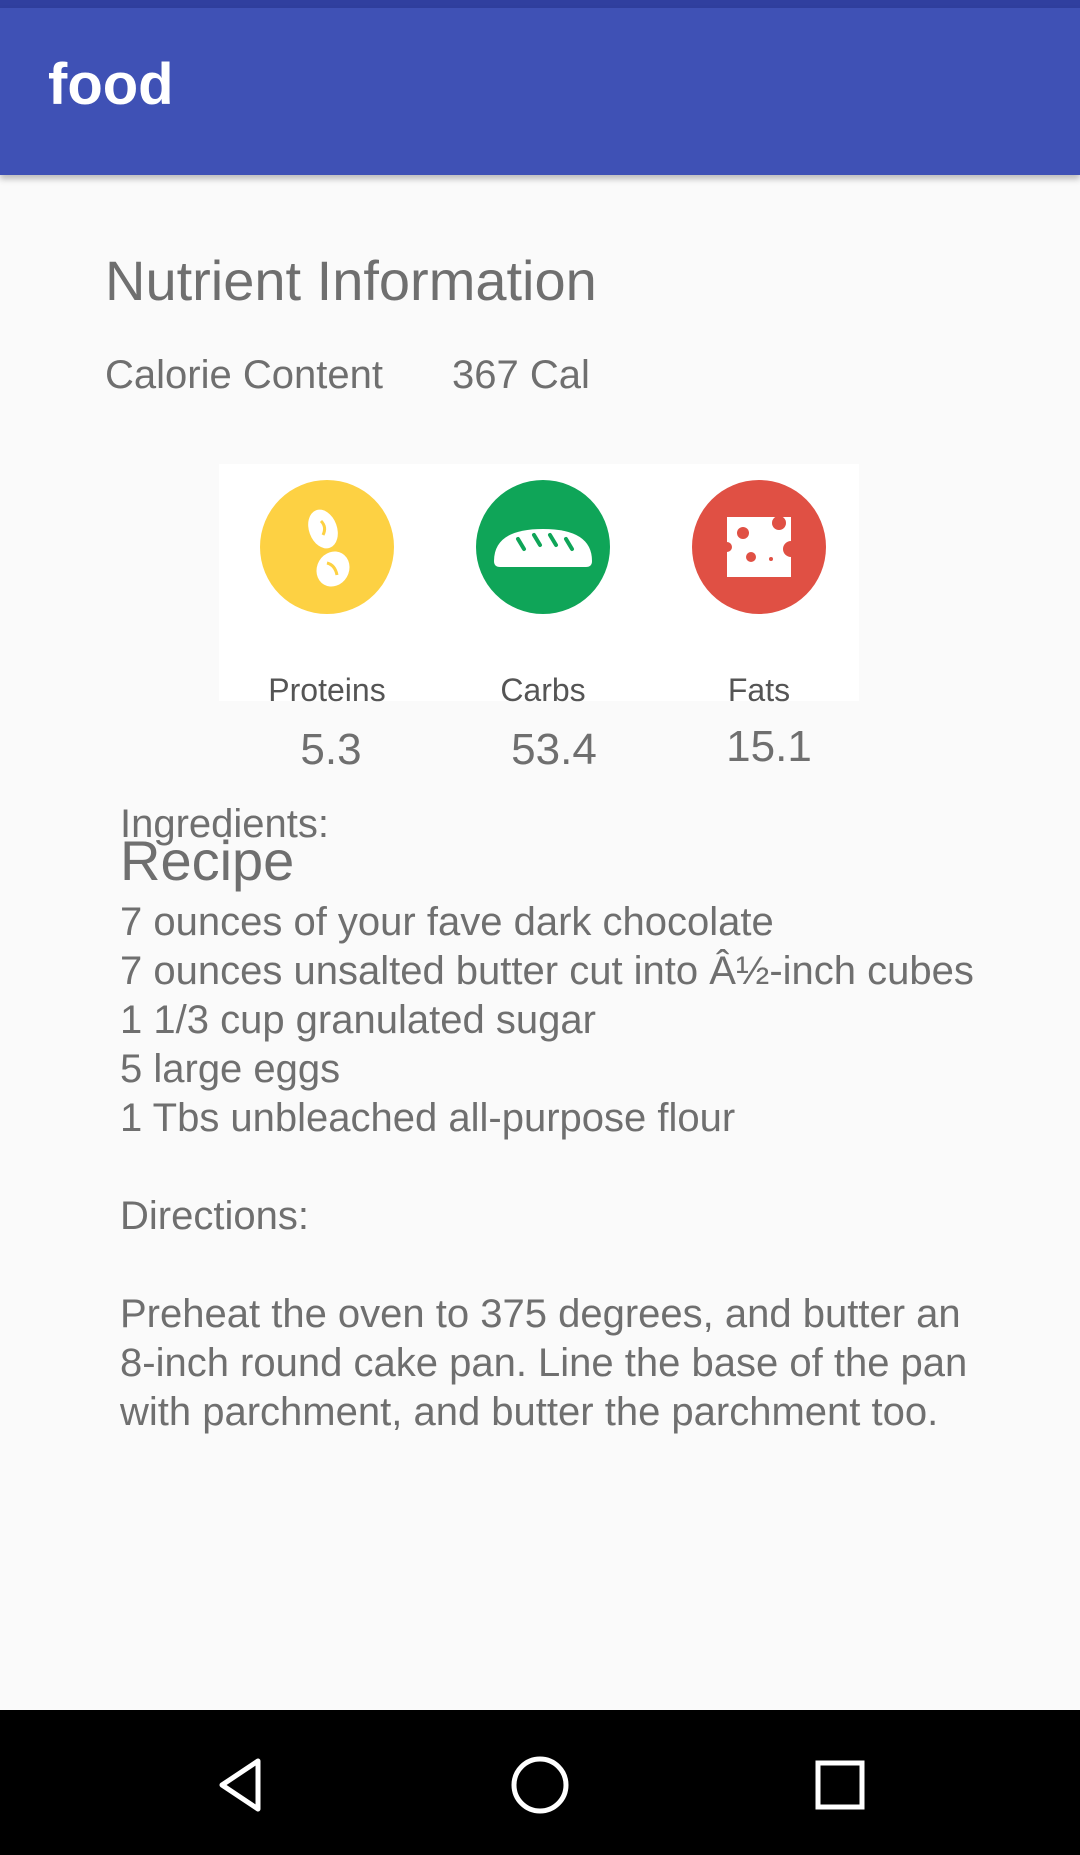 This screenshot has height=1855, width=1080. What do you see at coordinates (543, 690) in the screenshot?
I see `nutrient-label: Carbs` at bounding box center [543, 690].